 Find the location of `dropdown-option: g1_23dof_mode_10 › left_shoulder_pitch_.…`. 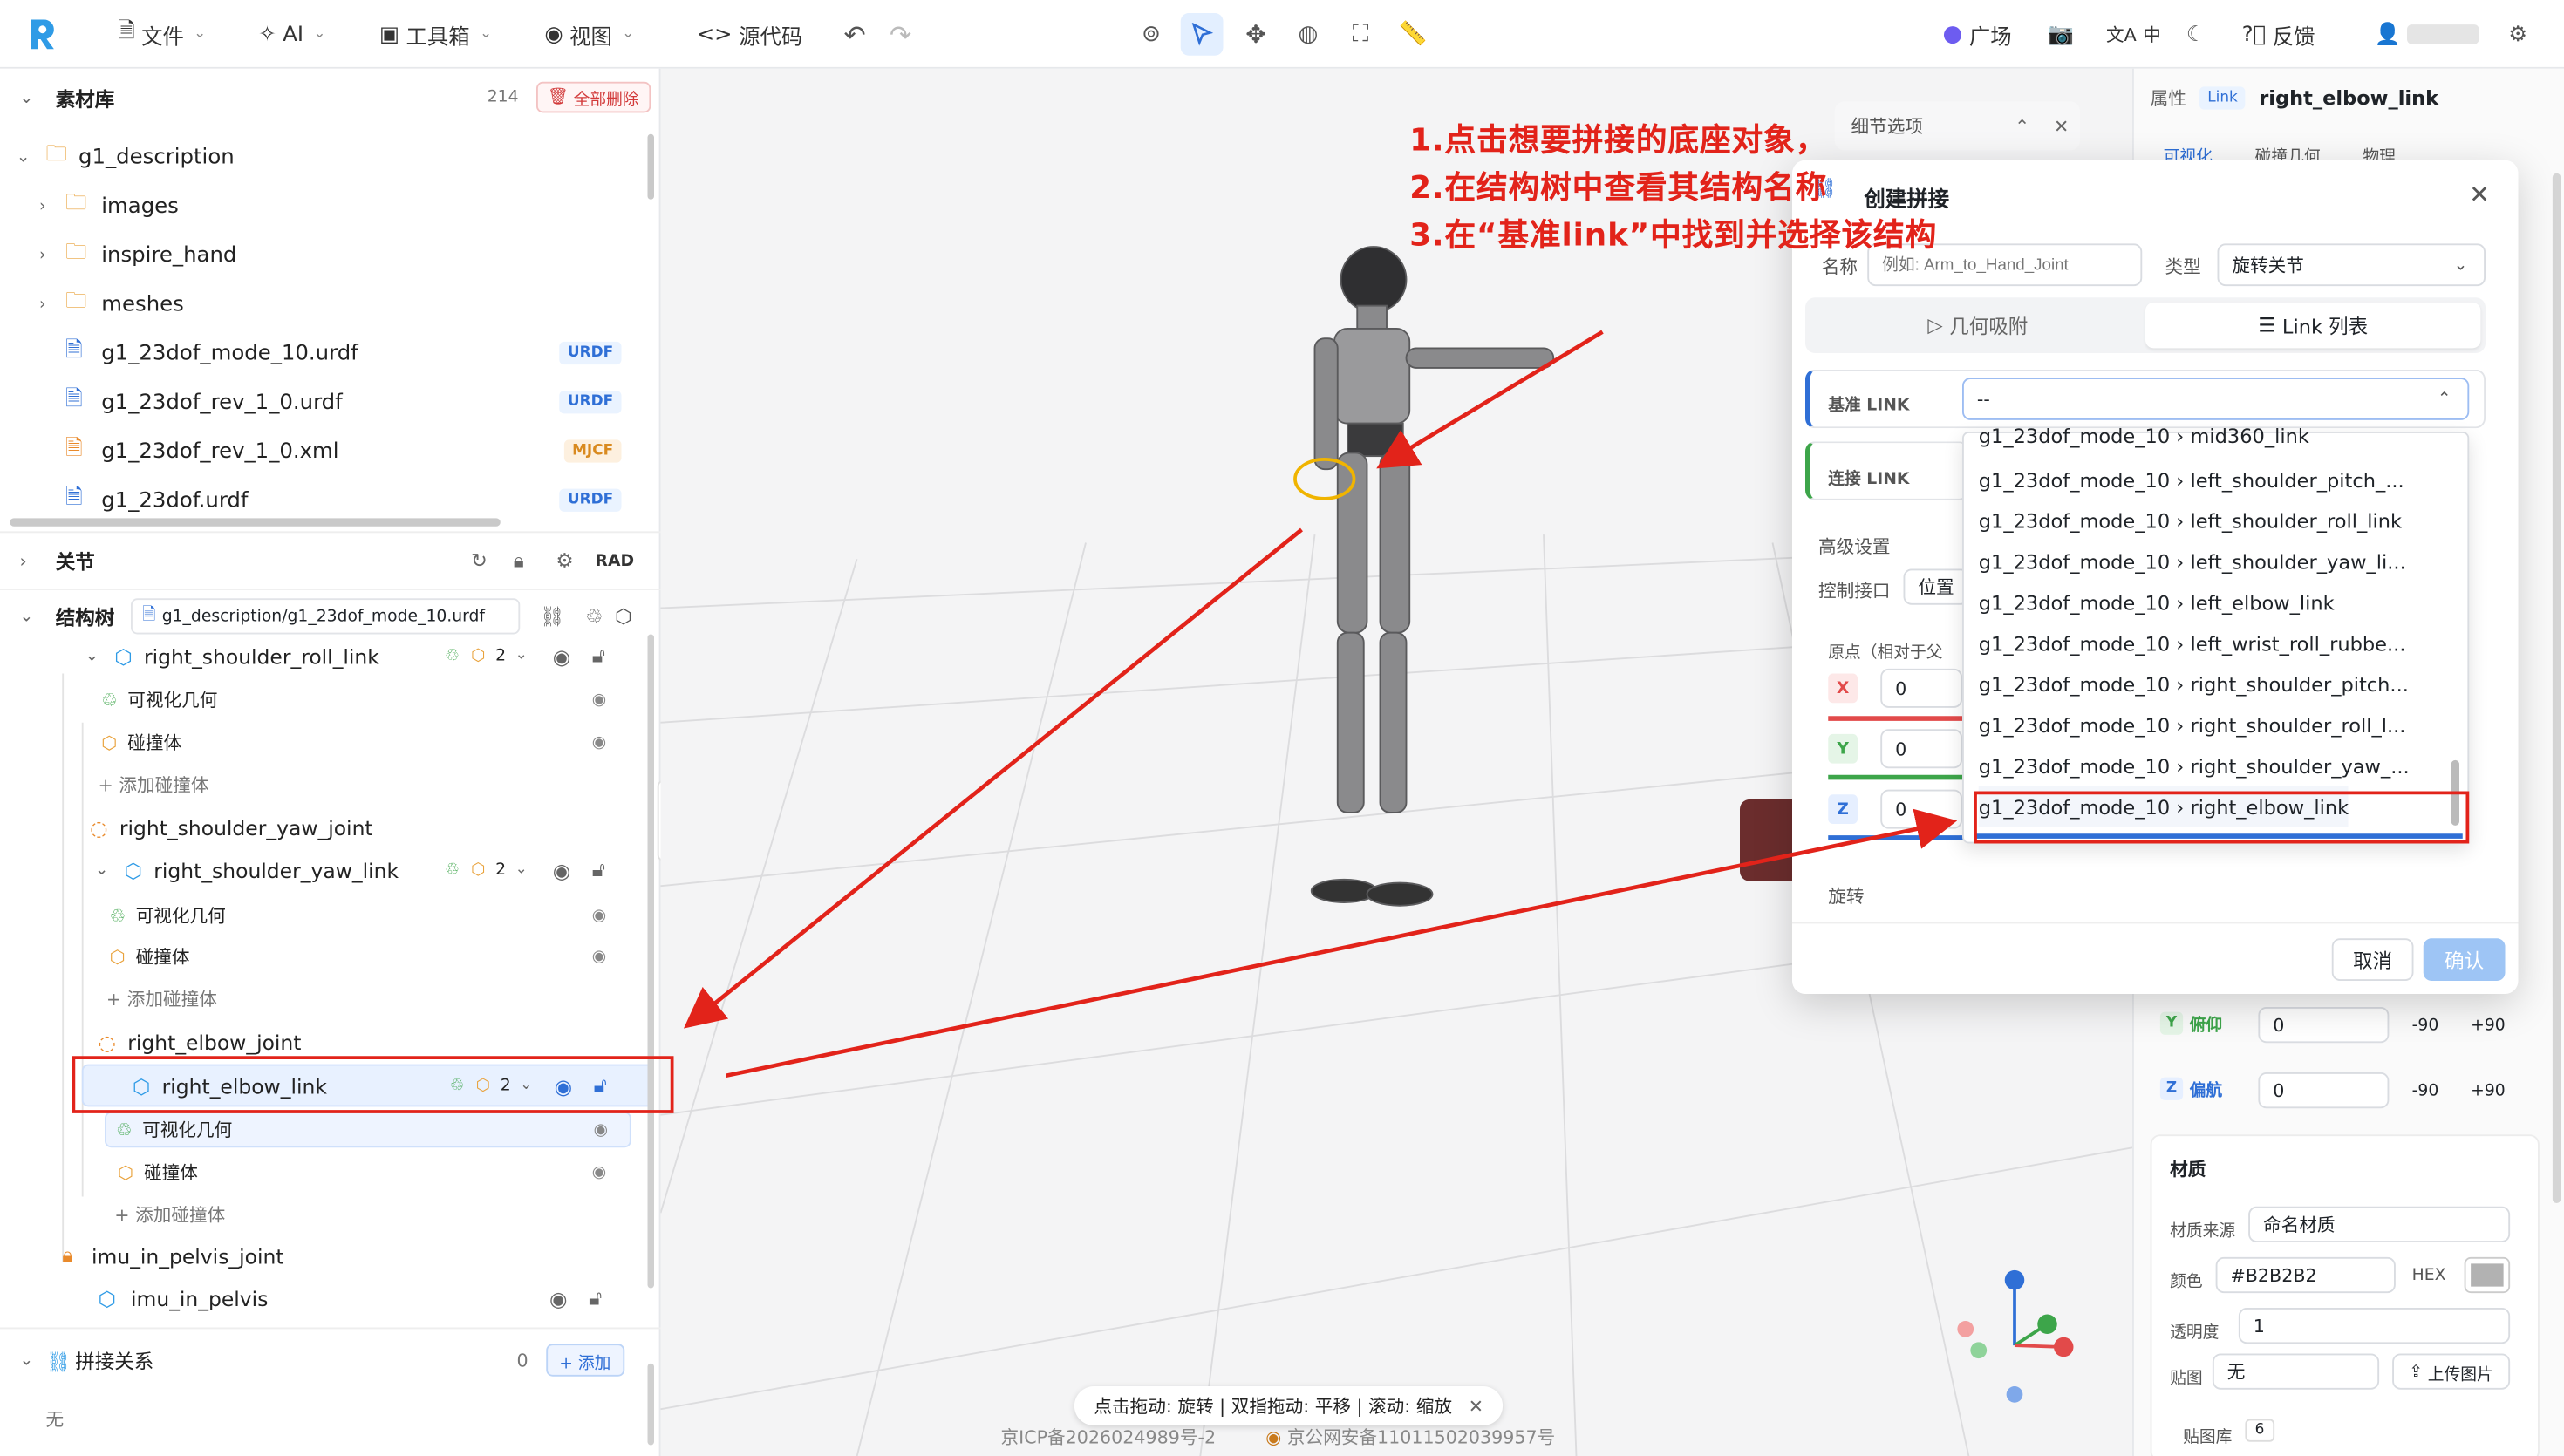

dropdown-option: g1_23dof_mode_10 › left_shoulder_pitch_.… is located at coordinates (2191, 479).